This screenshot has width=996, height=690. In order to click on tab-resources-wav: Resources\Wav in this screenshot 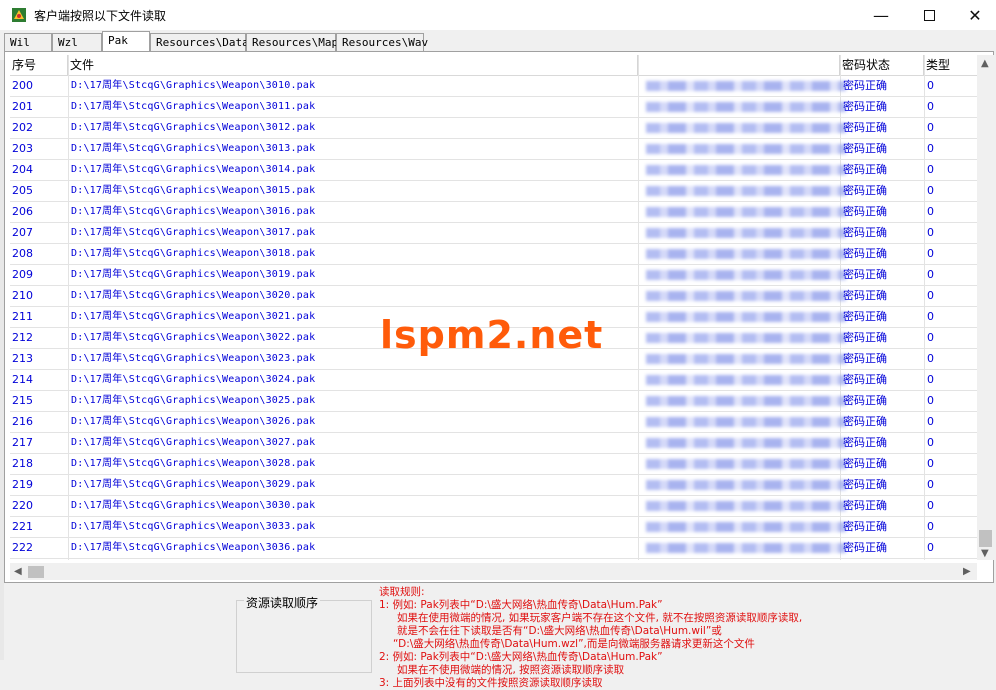, I will do `click(382, 42)`.